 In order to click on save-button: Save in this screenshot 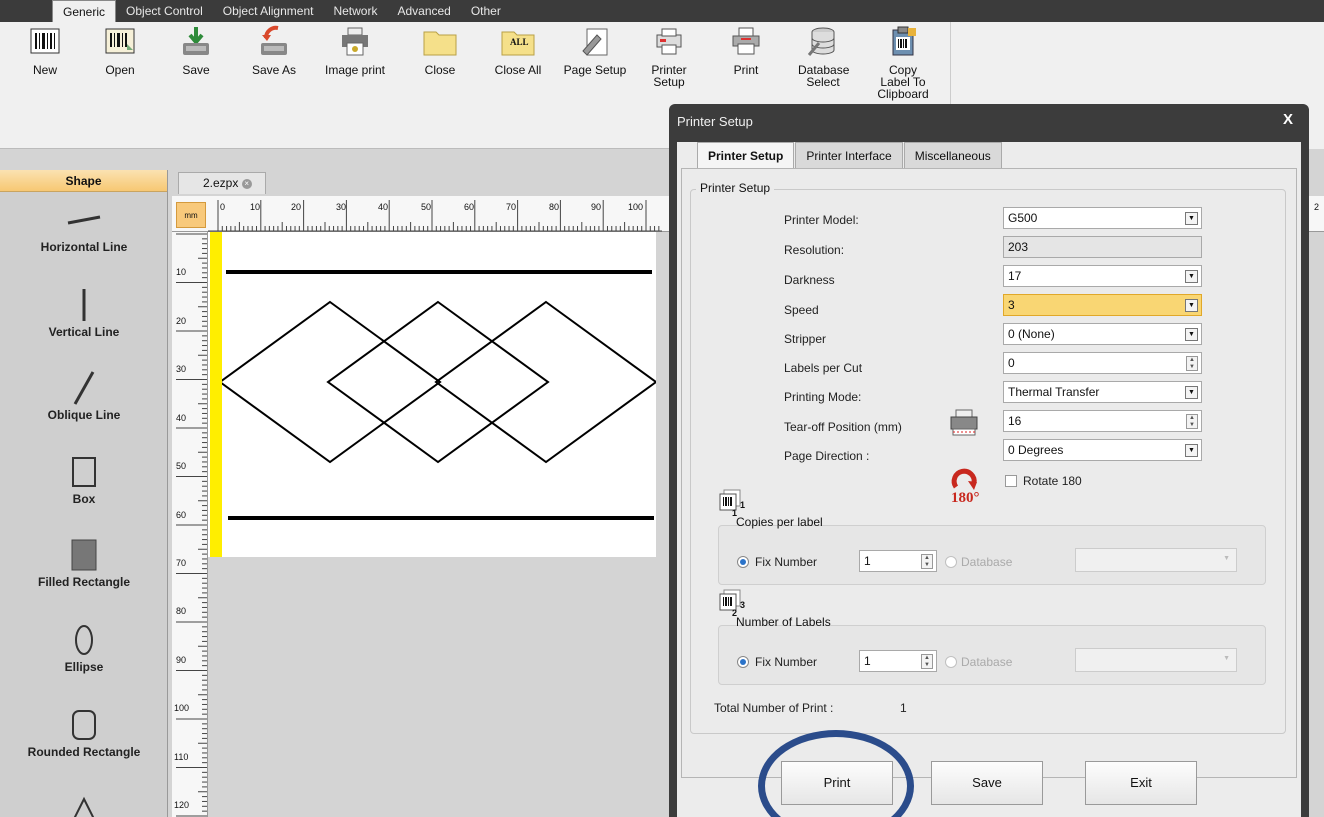, I will do `click(196, 50)`.